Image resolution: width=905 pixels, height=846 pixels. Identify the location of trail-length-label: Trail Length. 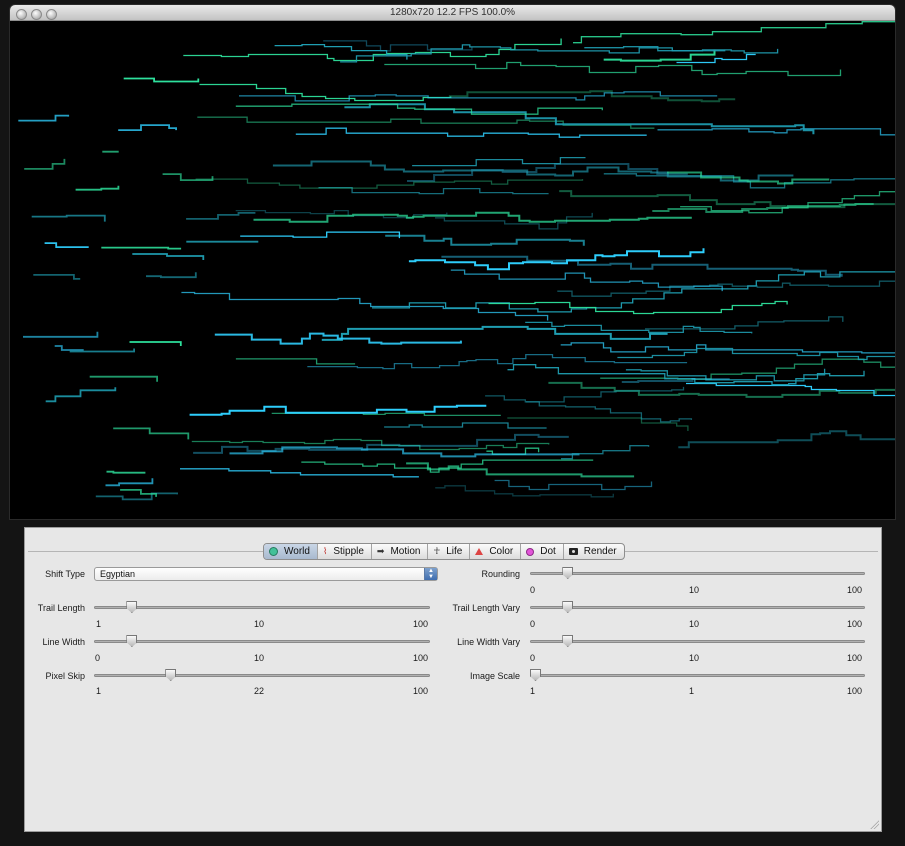
(61, 608).